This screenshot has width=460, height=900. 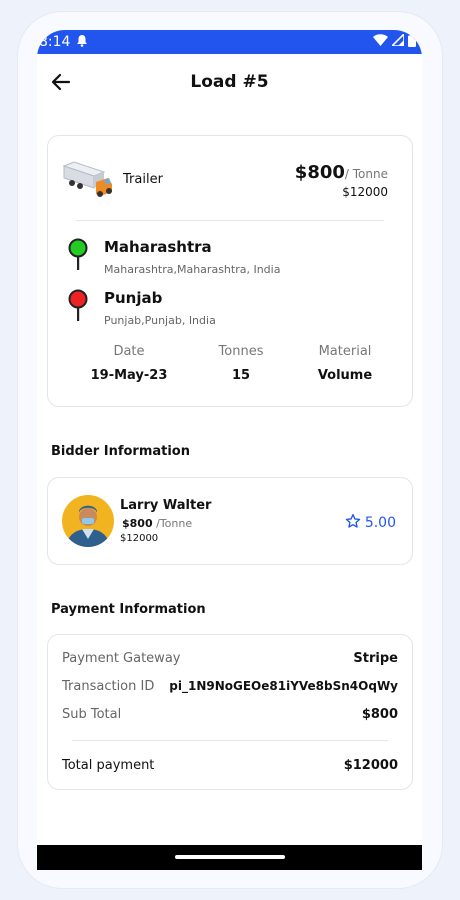 I want to click on cellular-signal-icon, so click(x=397, y=41).